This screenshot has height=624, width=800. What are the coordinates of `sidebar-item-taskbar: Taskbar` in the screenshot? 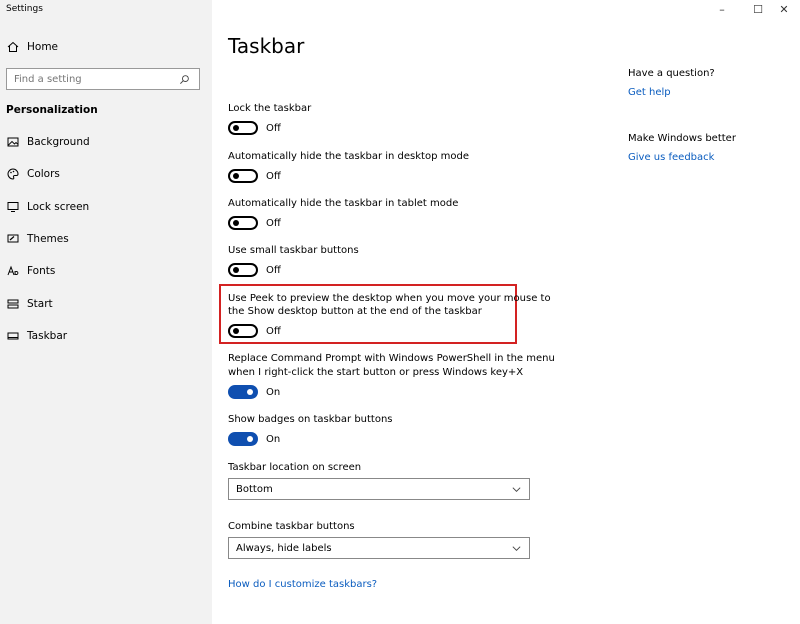 It's located at (106, 336).